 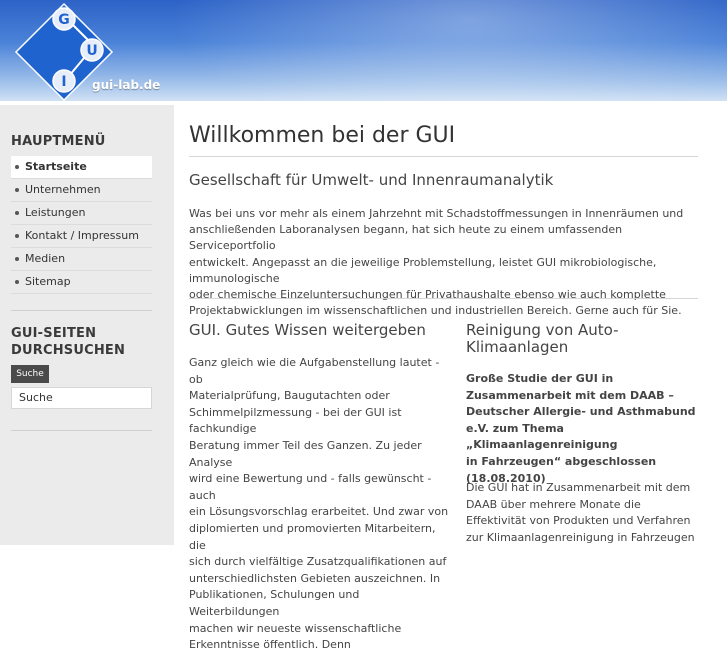 What do you see at coordinates (48, 281) in the screenshot?
I see `menu-item-label: Sitemap` at bounding box center [48, 281].